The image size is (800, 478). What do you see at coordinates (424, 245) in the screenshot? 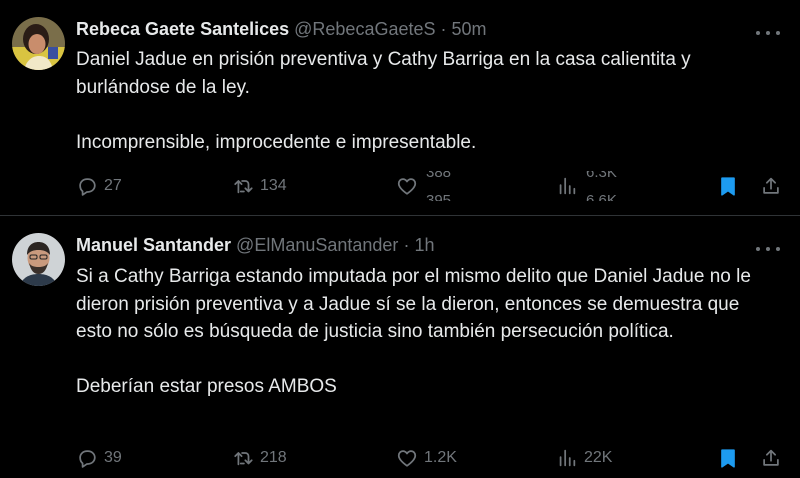
I see `timestamp: 1h` at bounding box center [424, 245].